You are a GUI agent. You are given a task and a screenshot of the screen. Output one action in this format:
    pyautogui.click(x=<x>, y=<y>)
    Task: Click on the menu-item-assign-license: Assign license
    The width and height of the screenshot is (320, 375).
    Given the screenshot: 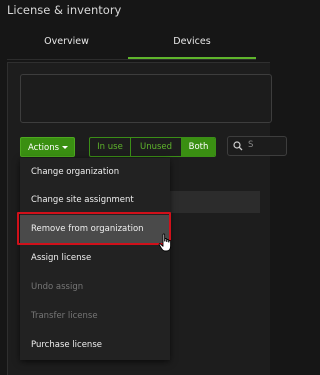 What is the action you would take?
    pyautogui.click(x=95, y=258)
    